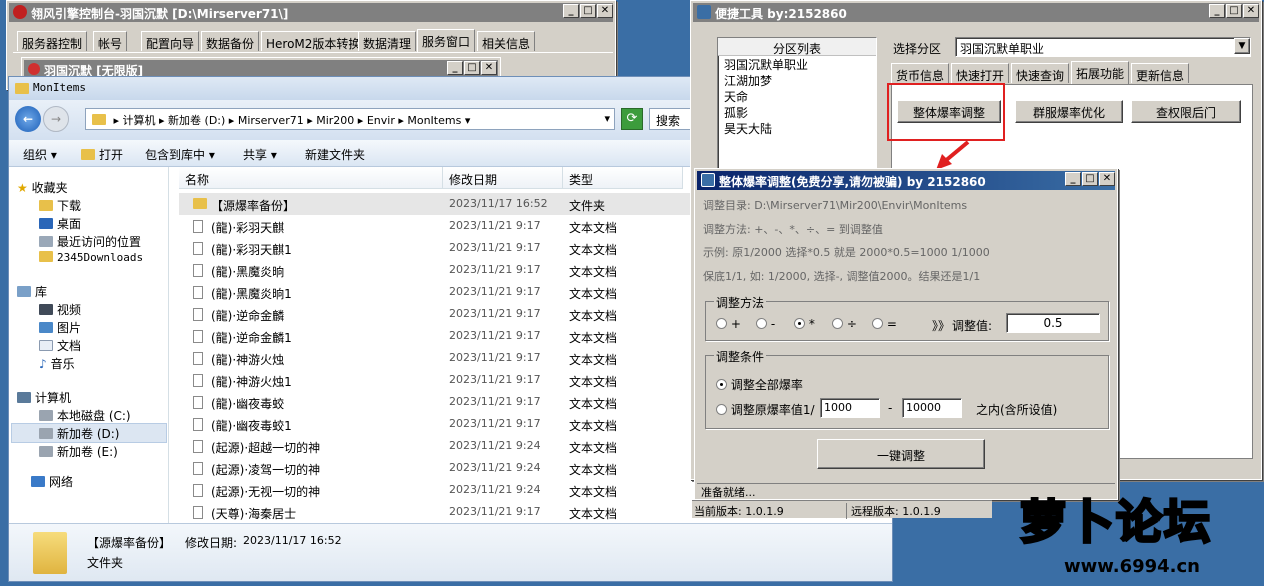  Describe the element at coordinates (230, 41) in the screenshot. I see `tab-data-backup: 数据备份` at that location.